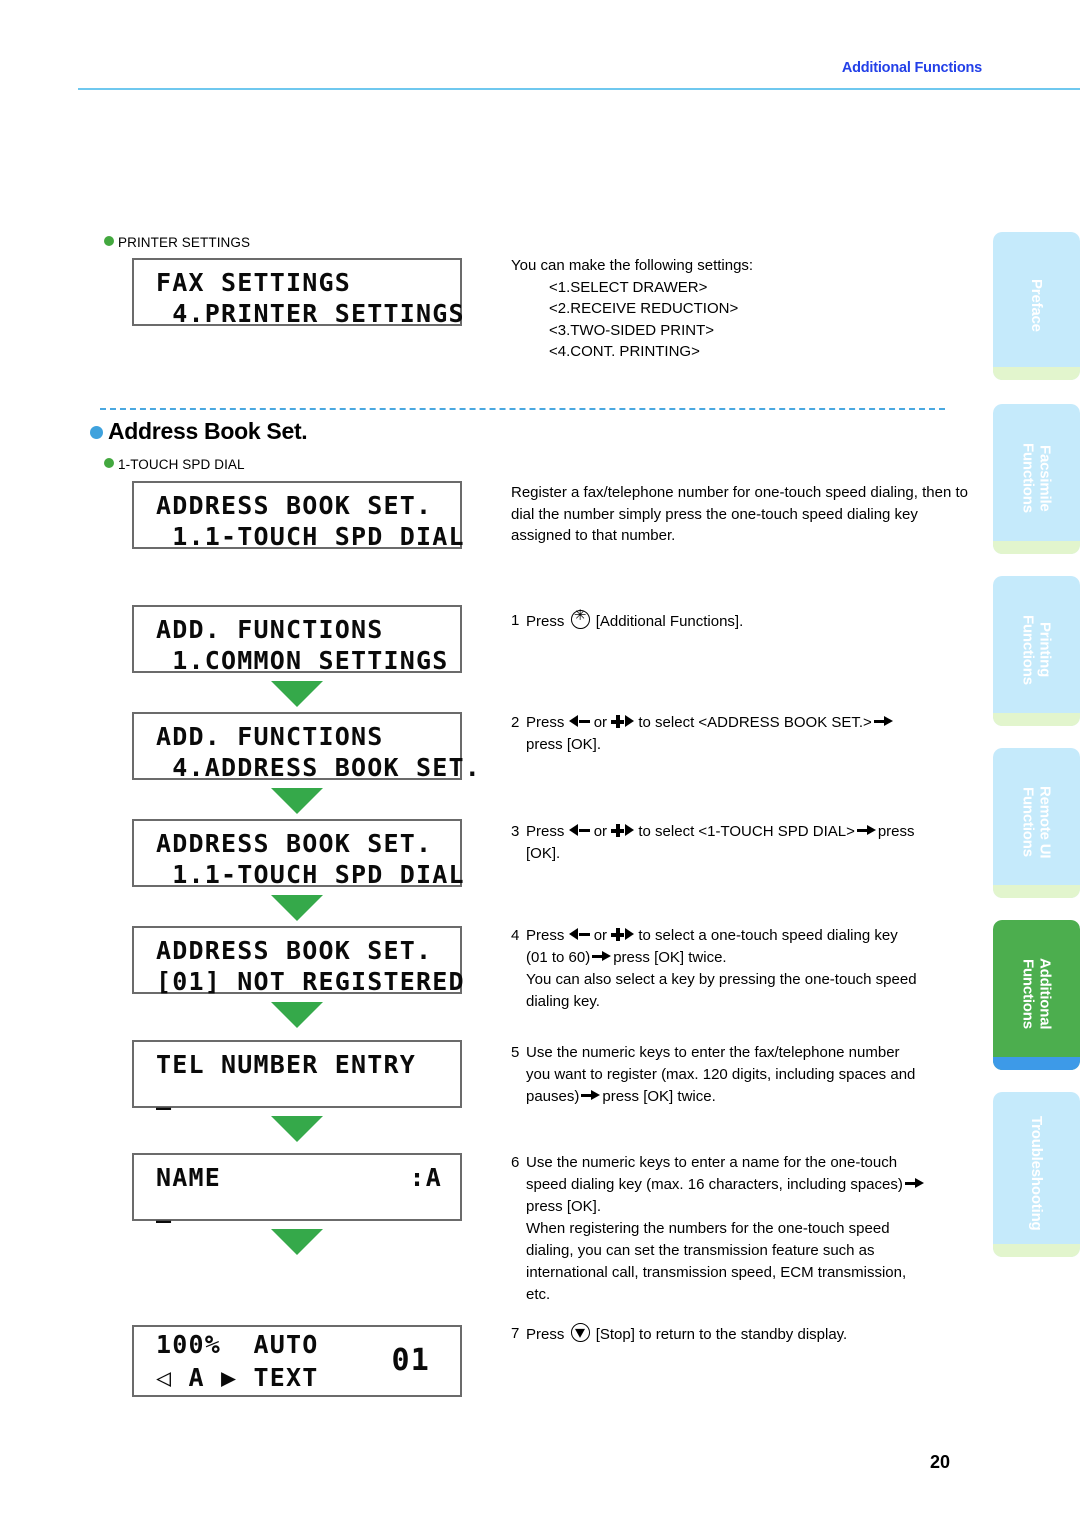 The image size is (1080, 1515). I want to click on list-item: <2.RECEIVE REDUCTION>, so click(644, 308).